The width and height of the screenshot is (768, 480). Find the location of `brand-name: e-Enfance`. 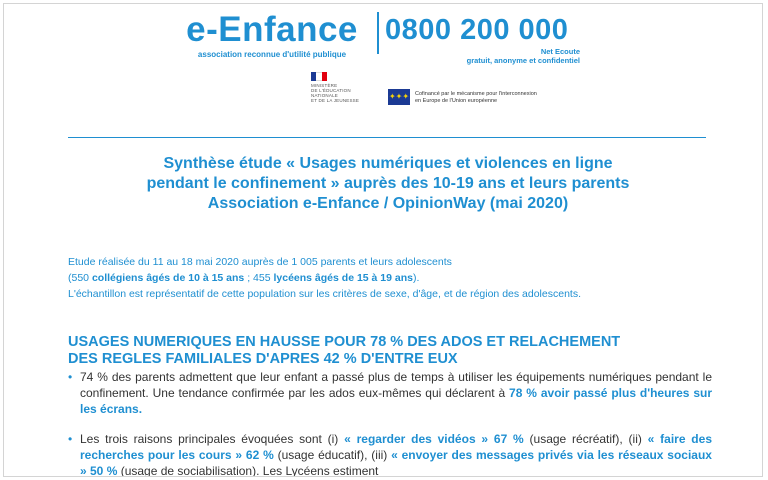

brand-name: e-Enfance is located at coordinates (272, 29).